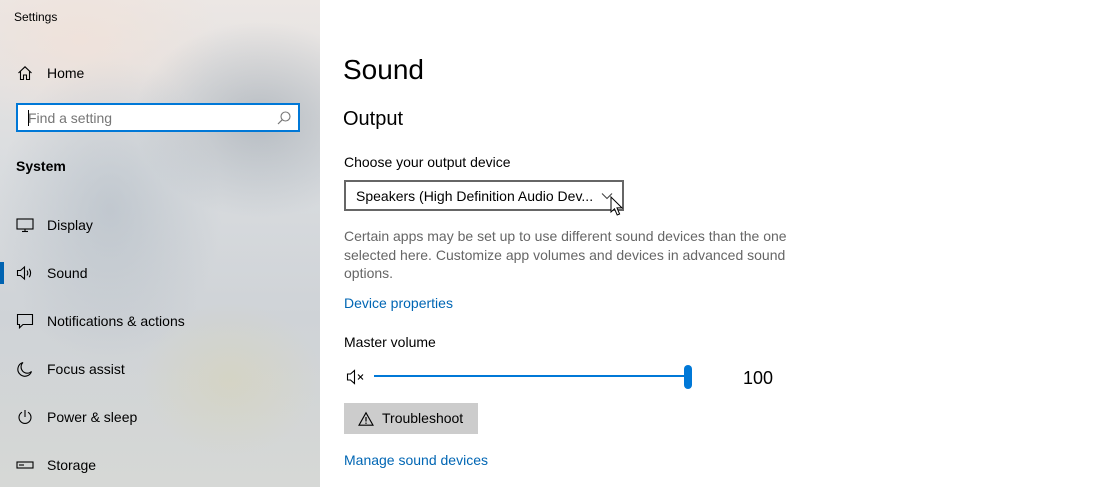 Image resolution: width=1102 pixels, height=487 pixels. What do you see at coordinates (373, 119) in the screenshot?
I see `section-heading-output: Output` at bounding box center [373, 119].